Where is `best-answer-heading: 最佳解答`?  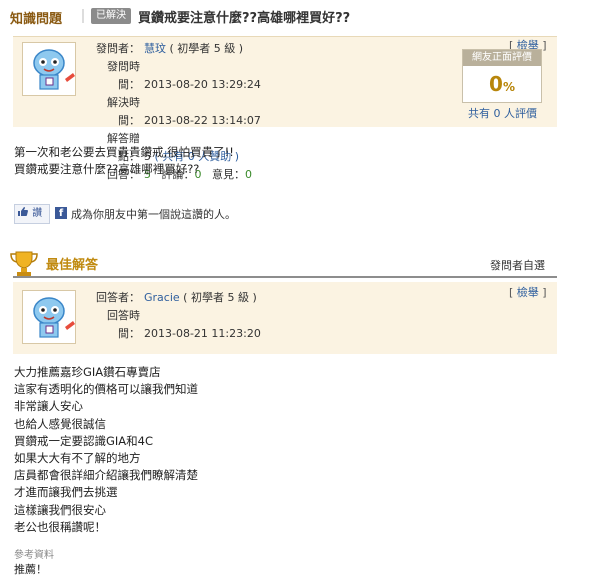
best-answer-heading: 最佳解答 is located at coordinates (72, 265).